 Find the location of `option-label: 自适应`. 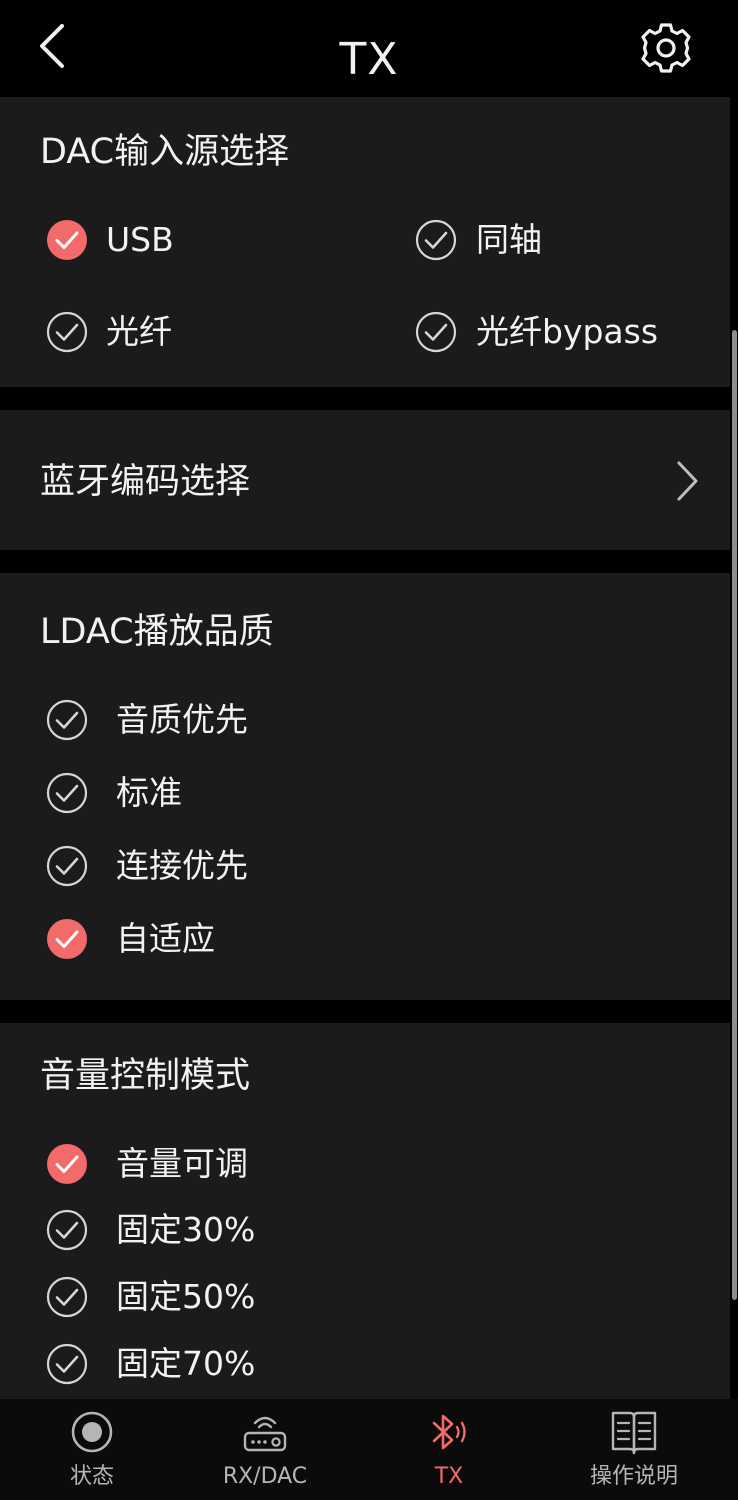

option-label: 自适应 is located at coordinates (165, 938).